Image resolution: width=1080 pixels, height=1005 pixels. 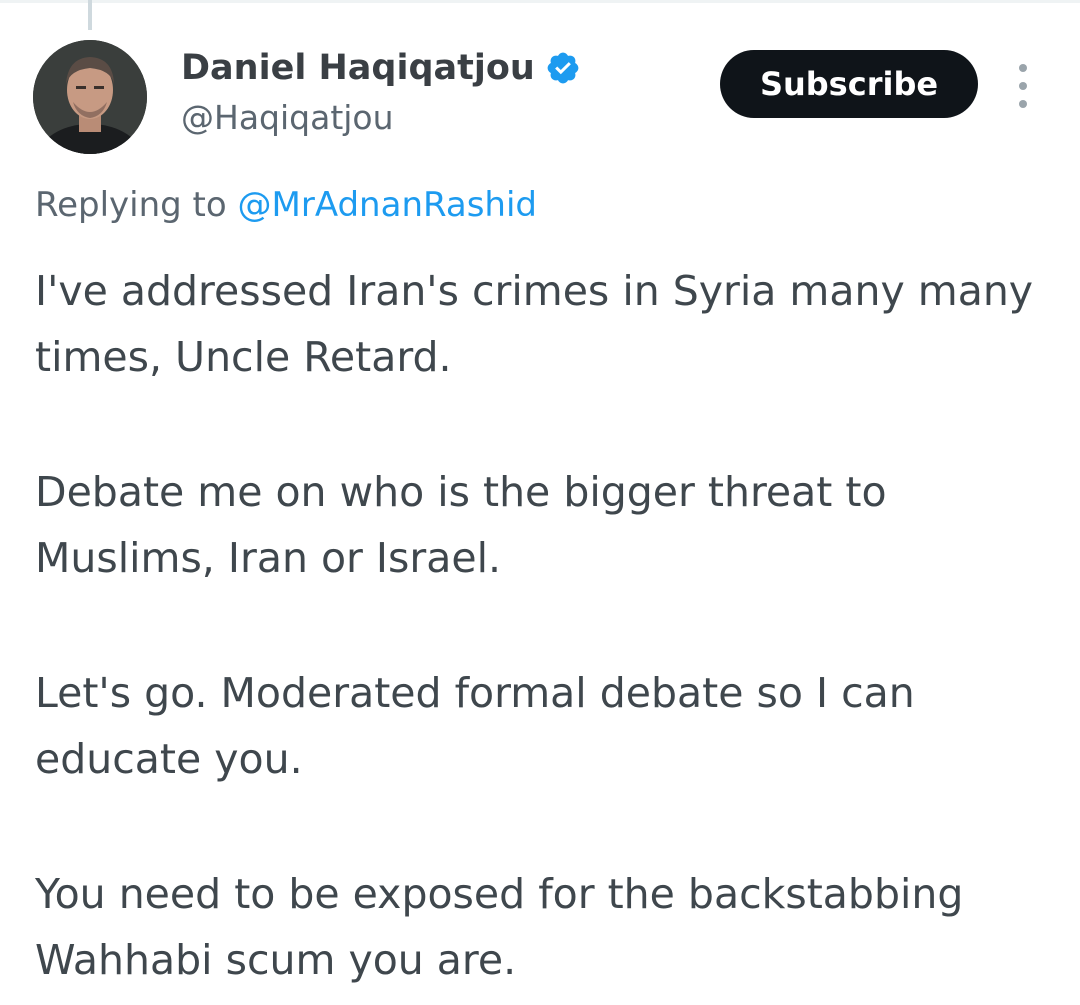 What do you see at coordinates (358, 68) in the screenshot?
I see `display-name: Daniel Haqiqatjou` at bounding box center [358, 68].